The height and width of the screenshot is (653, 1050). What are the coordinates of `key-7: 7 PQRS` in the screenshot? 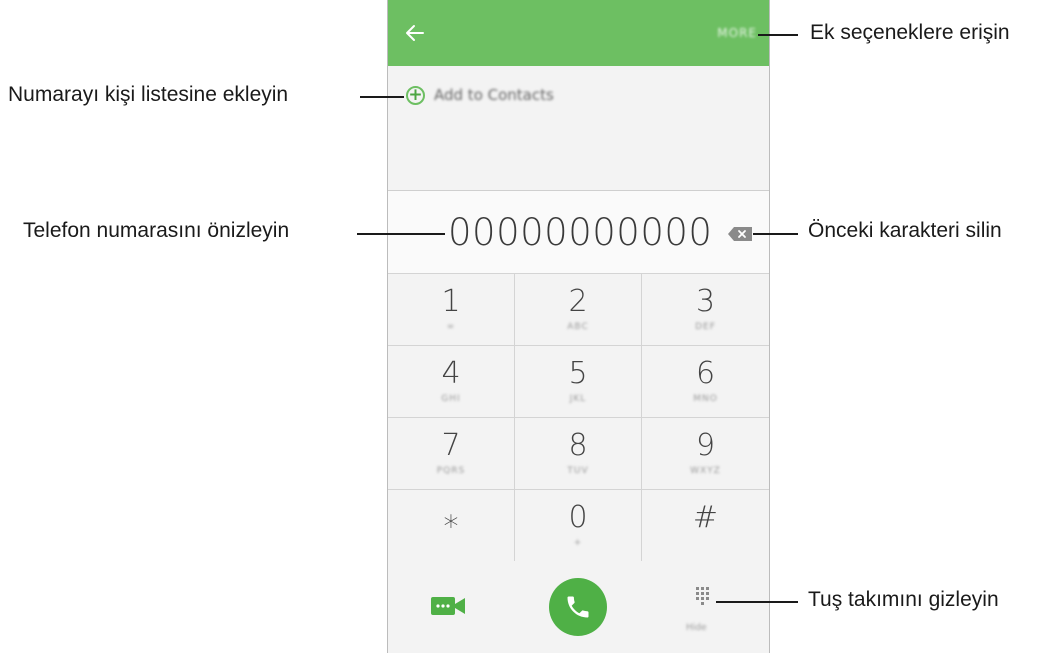 It's located at (451, 454).